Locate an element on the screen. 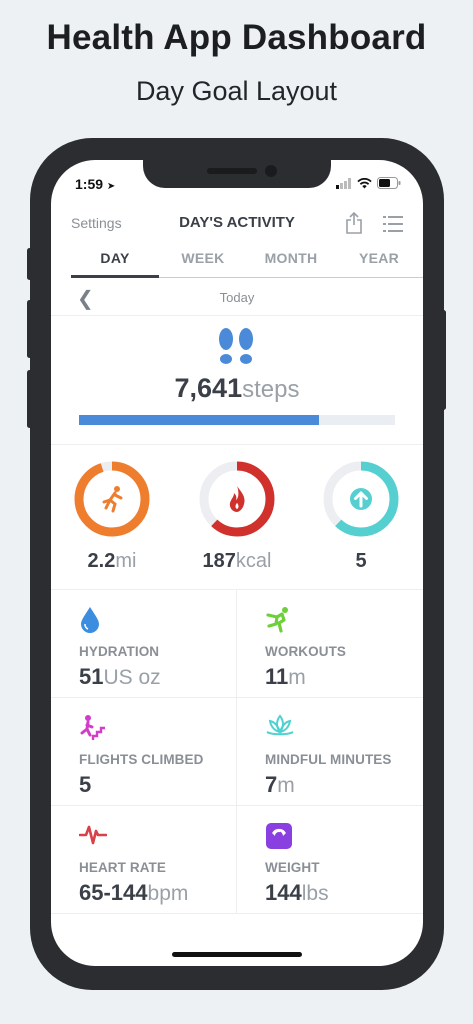 This screenshot has width=473, height=1024. distance-ring is located at coordinates (112, 501).